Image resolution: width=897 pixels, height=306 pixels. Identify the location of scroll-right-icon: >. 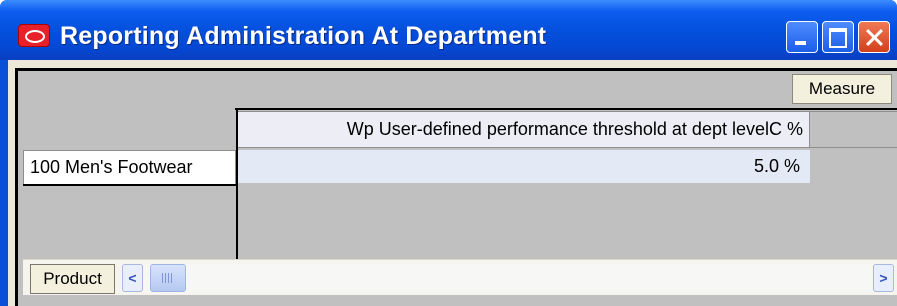
(883, 278).